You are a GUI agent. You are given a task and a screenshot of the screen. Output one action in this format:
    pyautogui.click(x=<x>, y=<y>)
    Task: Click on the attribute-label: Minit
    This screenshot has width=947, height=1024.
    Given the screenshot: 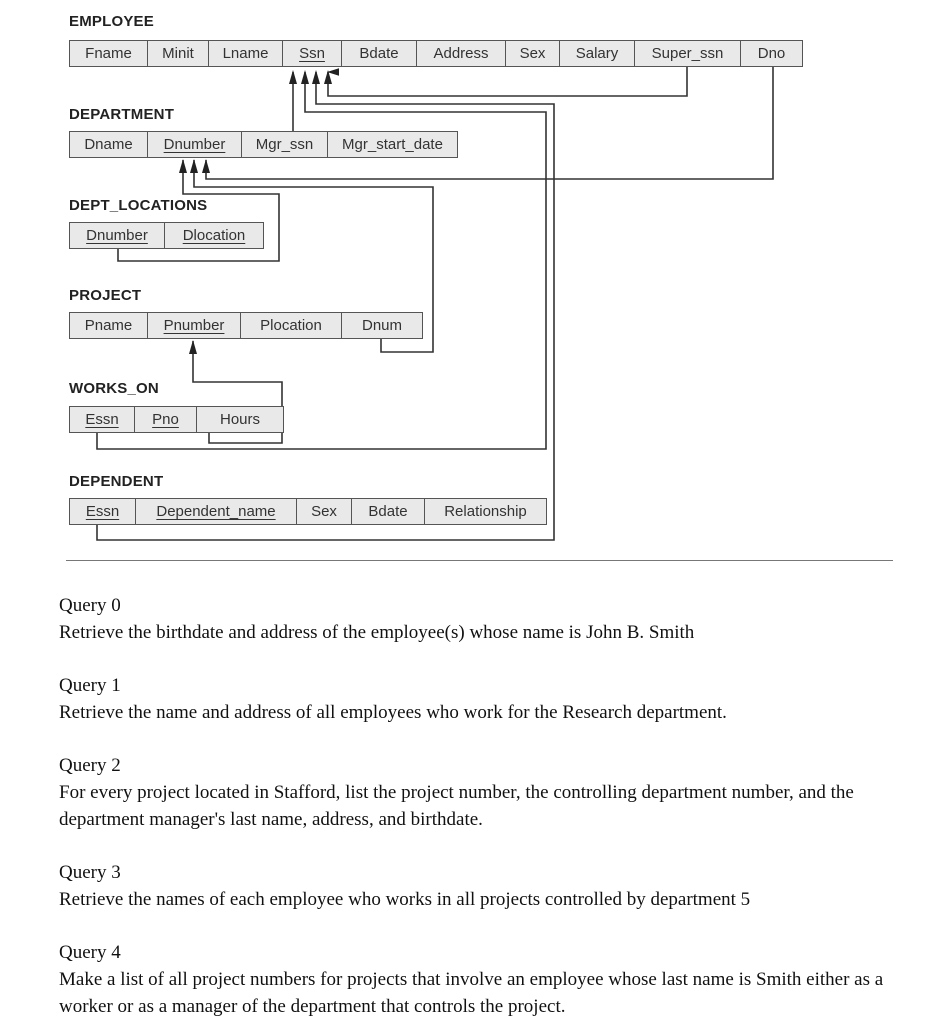 What is the action you would take?
    pyautogui.click(x=178, y=53)
    